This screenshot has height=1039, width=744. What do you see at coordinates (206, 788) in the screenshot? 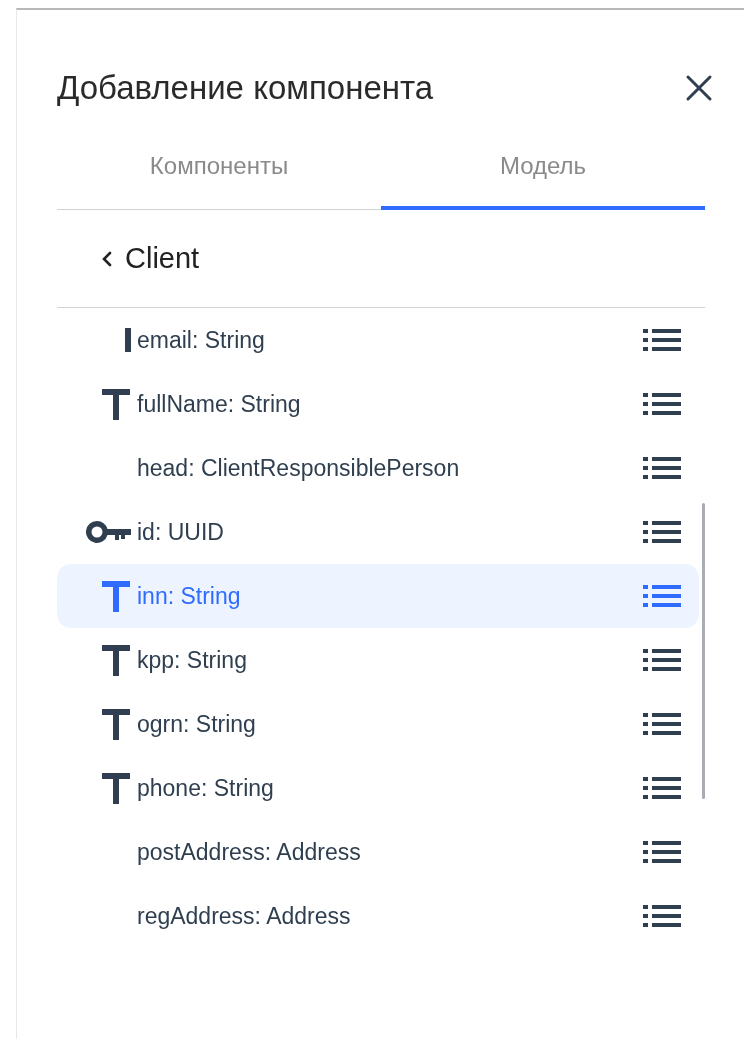
I see `field-label: phone: String` at bounding box center [206, 788].